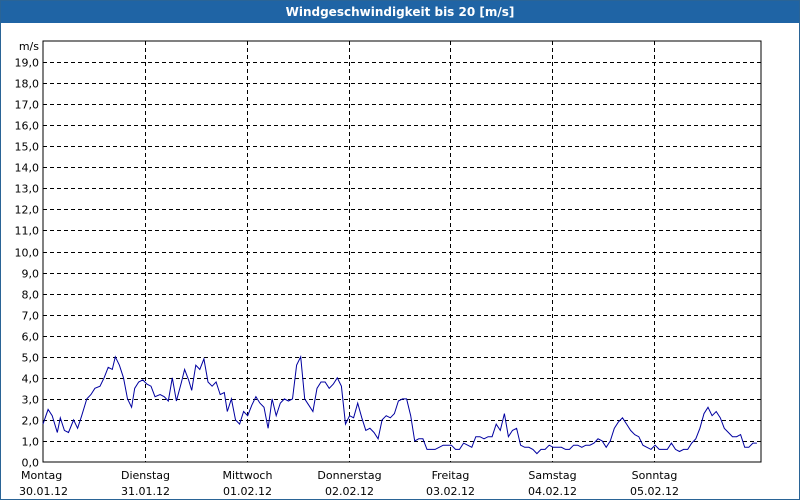  What do you see at coordinates (655, 475) in the screenshot?
I see `x-tick-day-label: Sonntag` at bounding box center [655, 475].